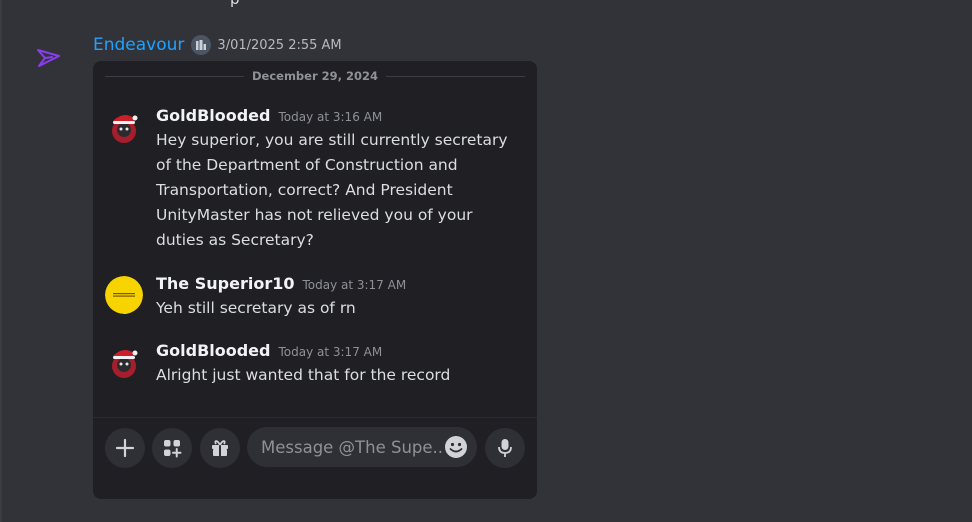  What do you see at coordinates (49, 58) in the screenshot?
I see `bot-avatar-icon` at bounding box center [49, 58].